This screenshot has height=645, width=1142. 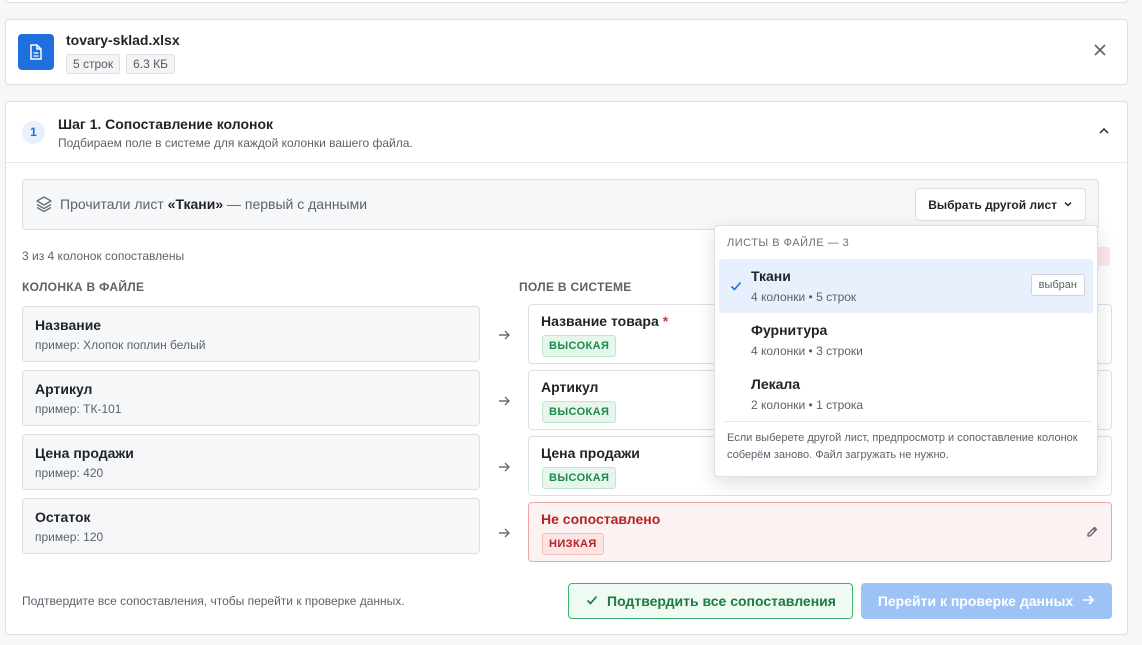 I want to click on source-column-cell: Остаток пример: 120, so click(x=251, y=526).